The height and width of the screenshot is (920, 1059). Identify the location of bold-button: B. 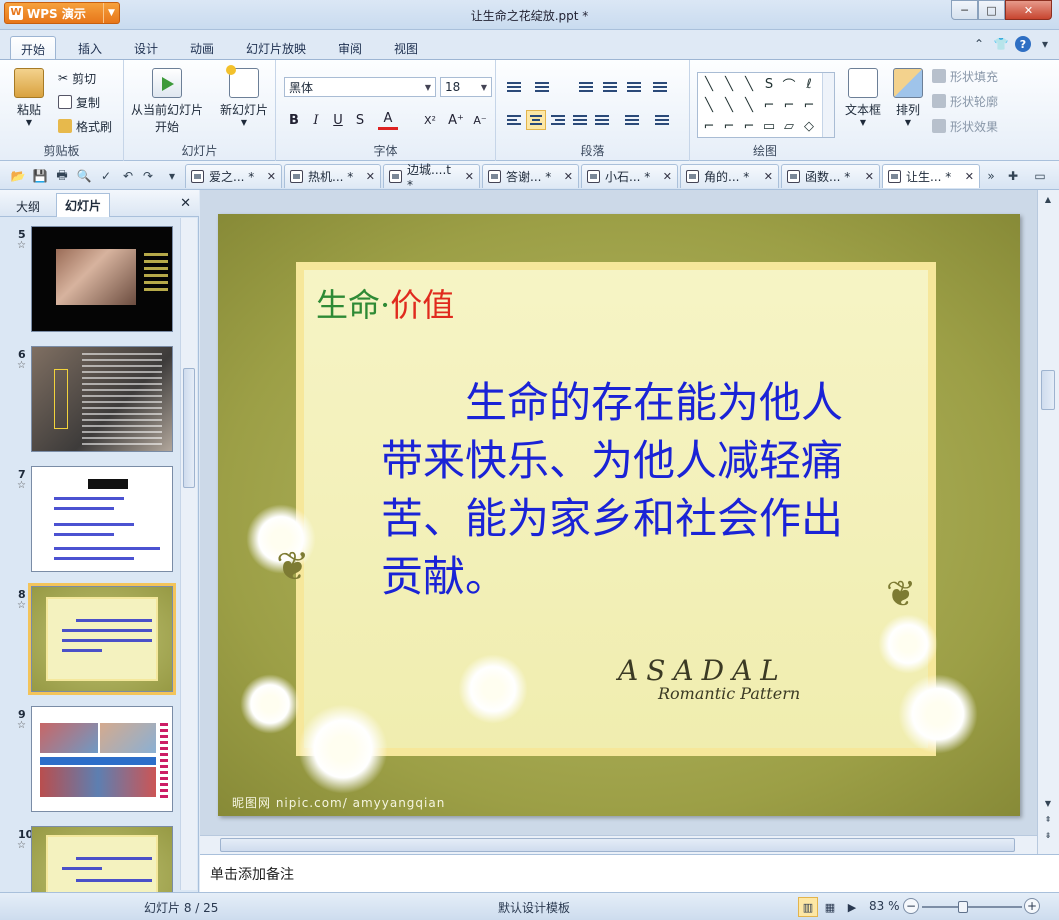
(294, 120).